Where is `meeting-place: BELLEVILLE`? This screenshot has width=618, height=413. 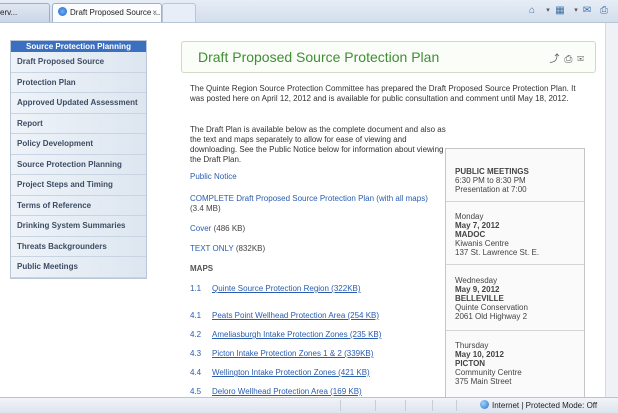
meeting-place: BELLEVILLE is located at coordinates (479, 298).